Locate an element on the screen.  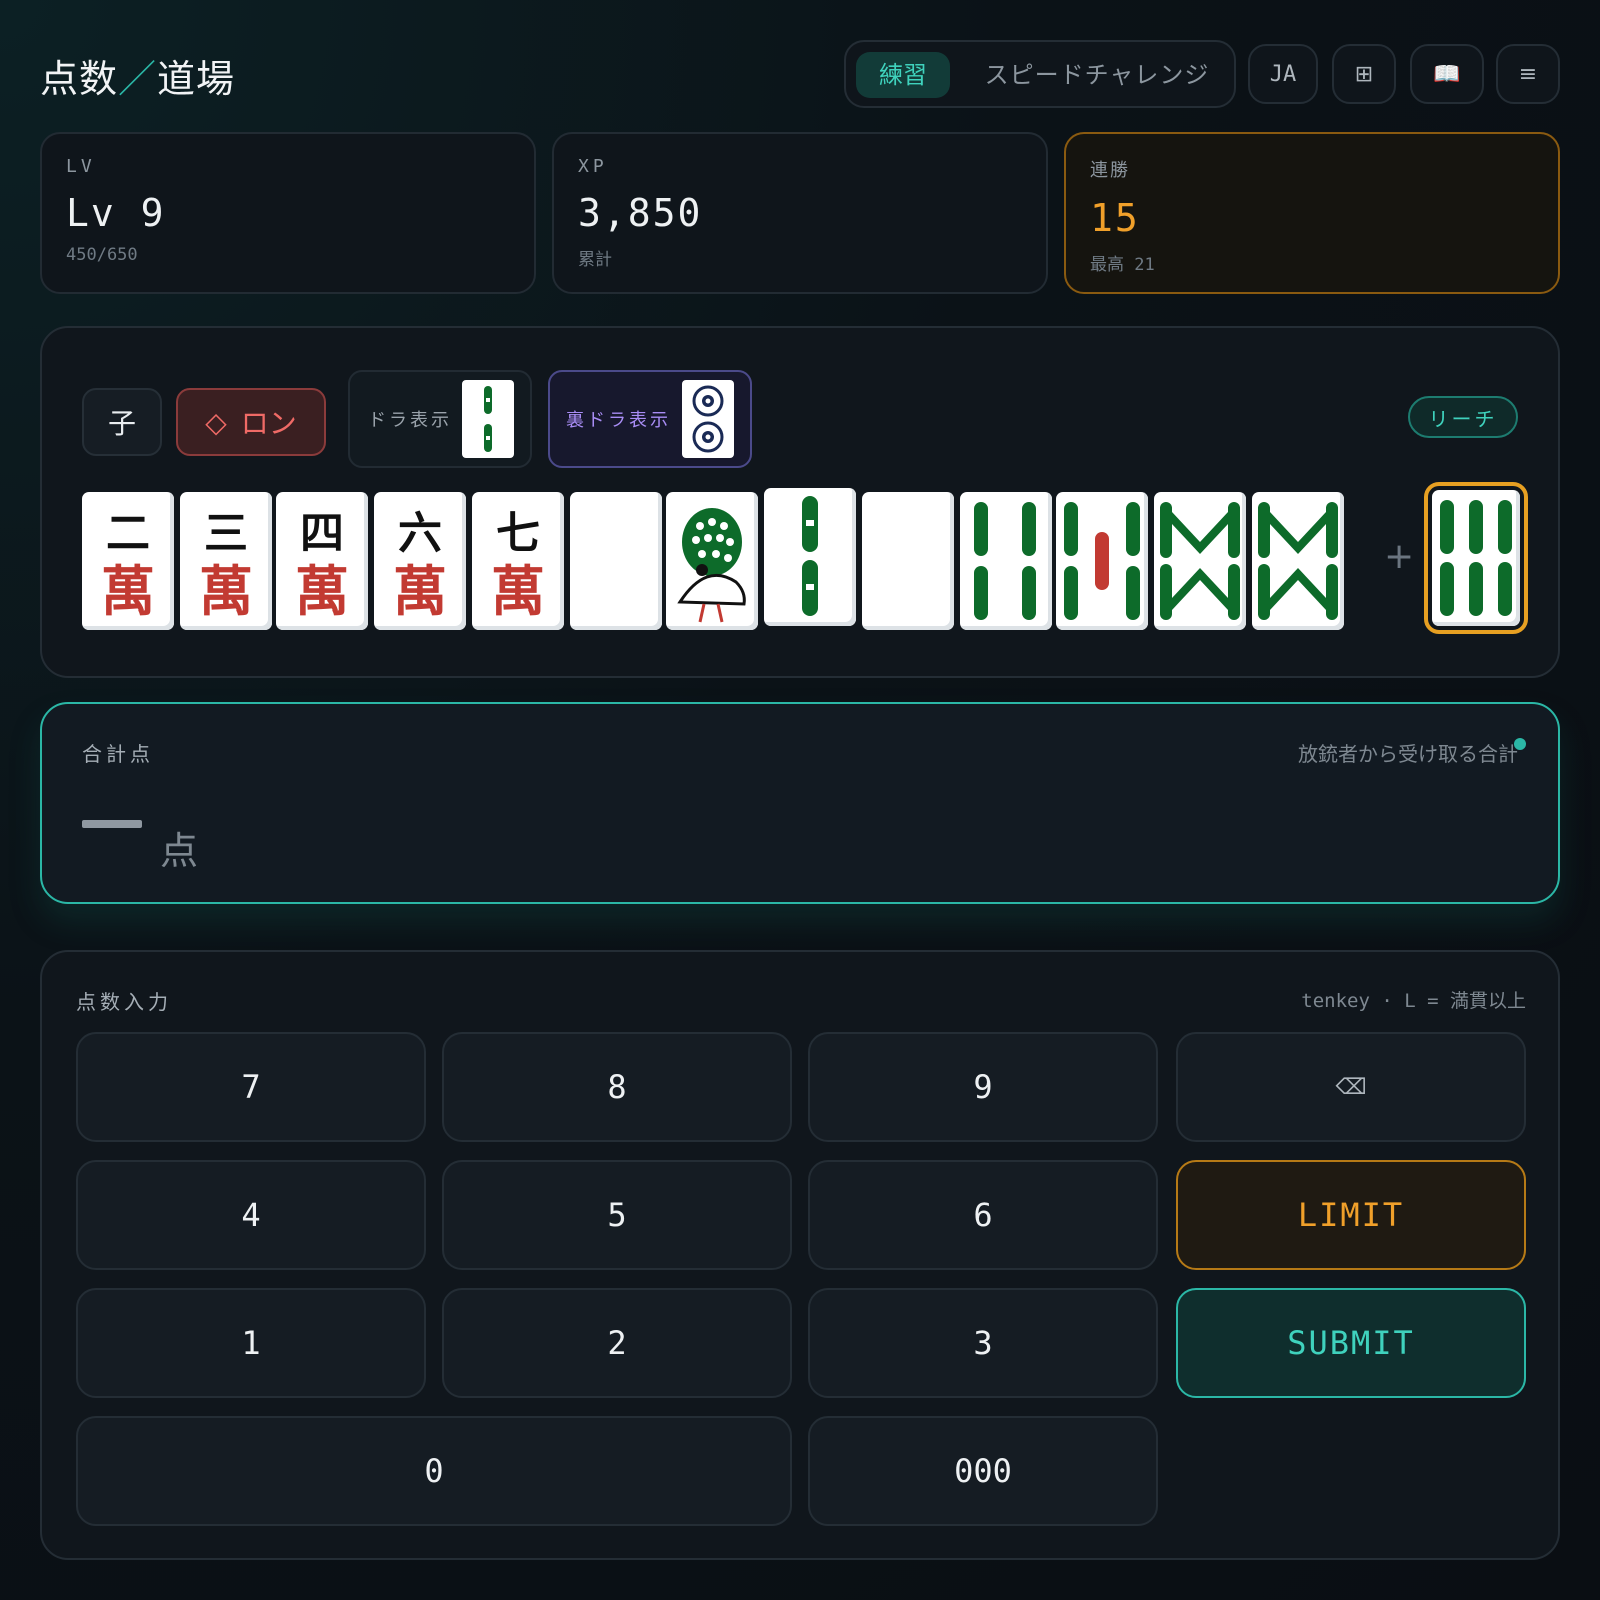
ura-dora-indicator: 裏ドラ表示 is located at coordinates (650, 419).